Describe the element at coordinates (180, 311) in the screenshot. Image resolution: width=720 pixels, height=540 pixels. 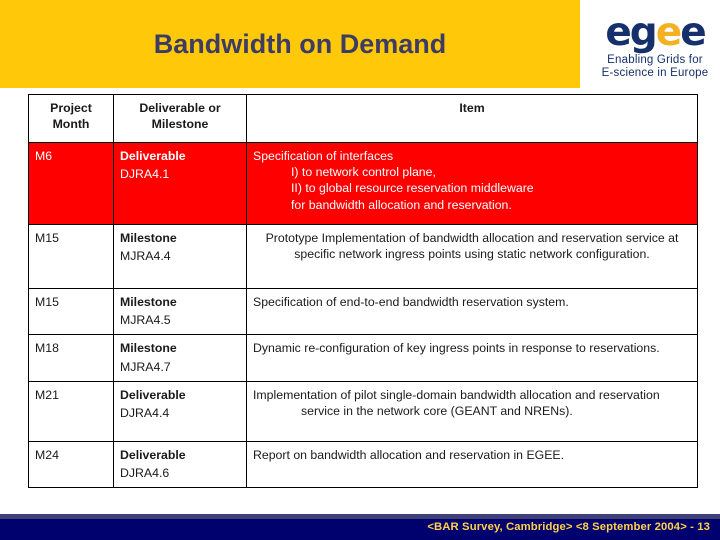
I see `cell-deliverable-or-milestone: Milestone MJRA4.5` at that location.